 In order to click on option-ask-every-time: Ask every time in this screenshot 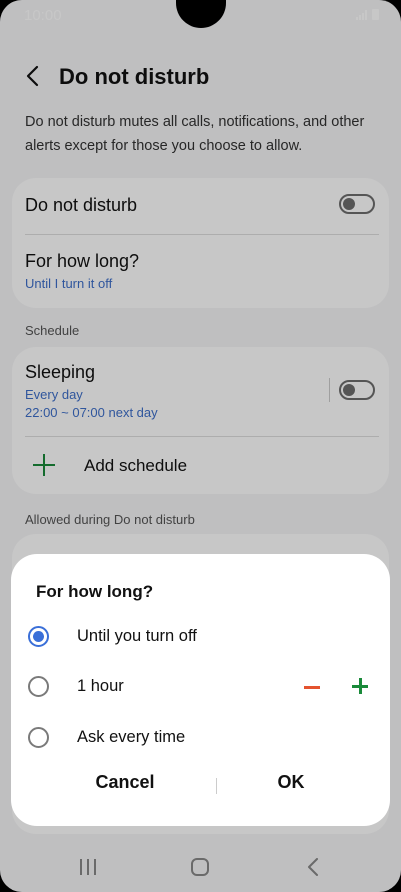, I will do `click(200, 738)`.